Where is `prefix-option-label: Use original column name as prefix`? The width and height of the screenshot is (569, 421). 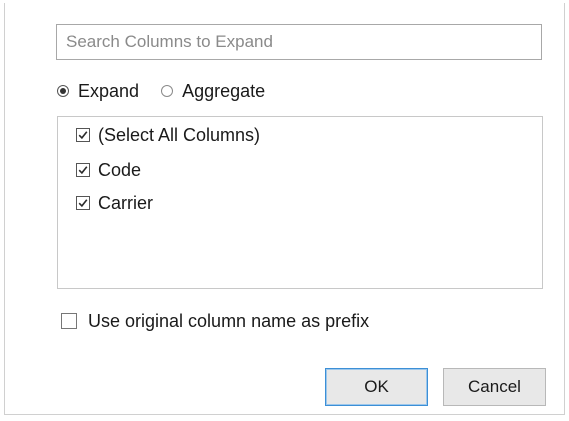
prefix-option-label: Use original column name as prefix is located at coordinates (229, 320).